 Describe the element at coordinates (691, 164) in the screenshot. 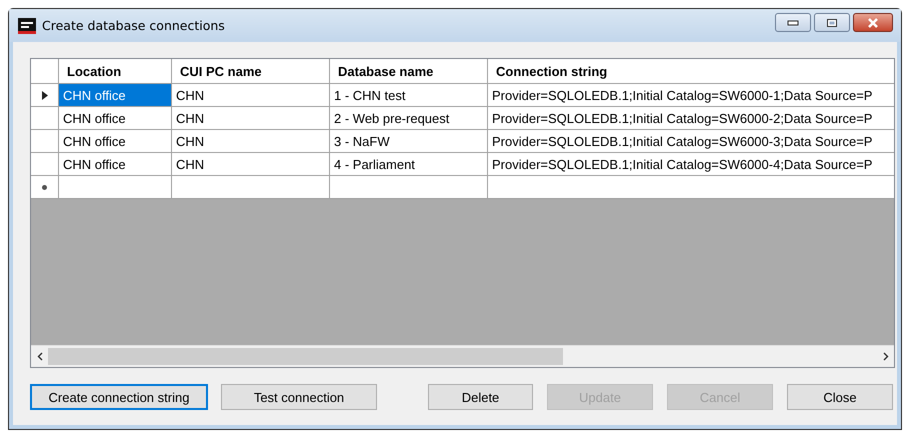

I see `table-cell: Provider=SQLOLEDB.1;Initial Catalog=SW6000-4;Data Source=P` at that location.